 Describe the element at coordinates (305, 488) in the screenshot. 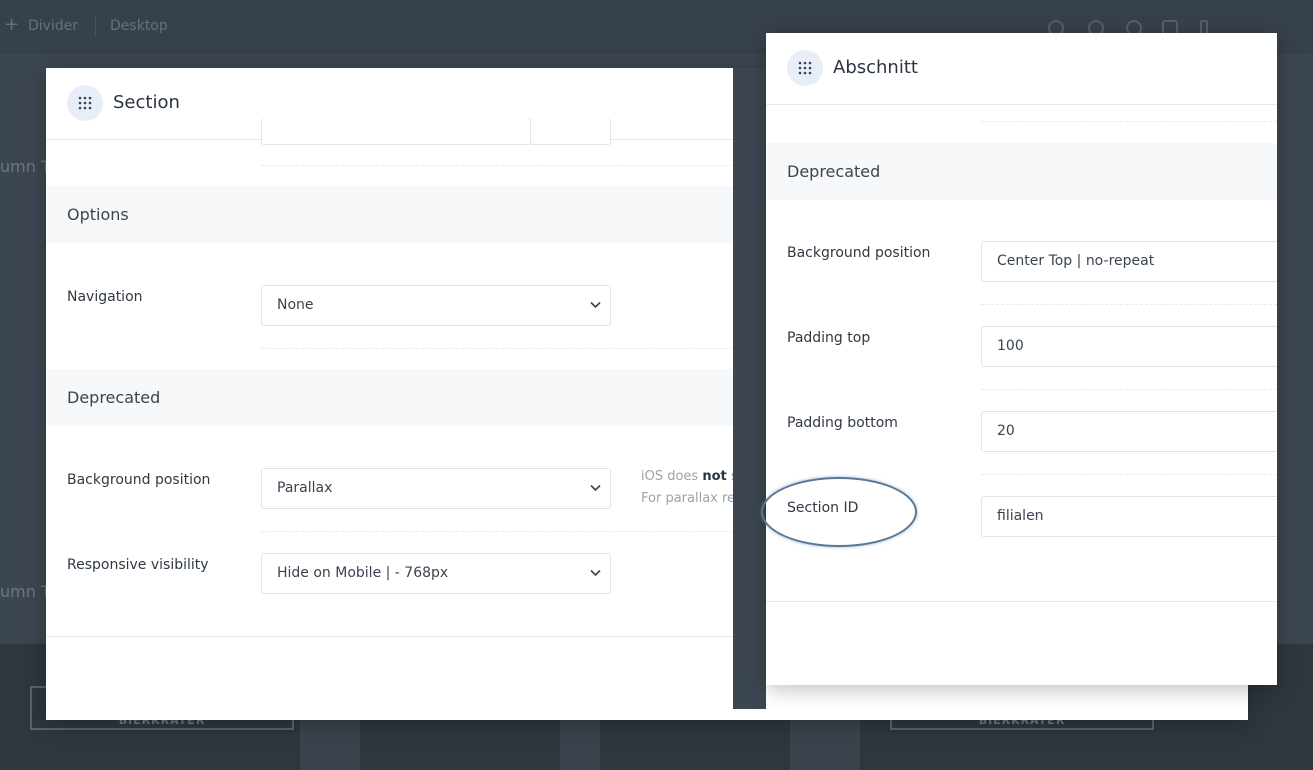

I see `background-position-select-value: Parallax` at that location.